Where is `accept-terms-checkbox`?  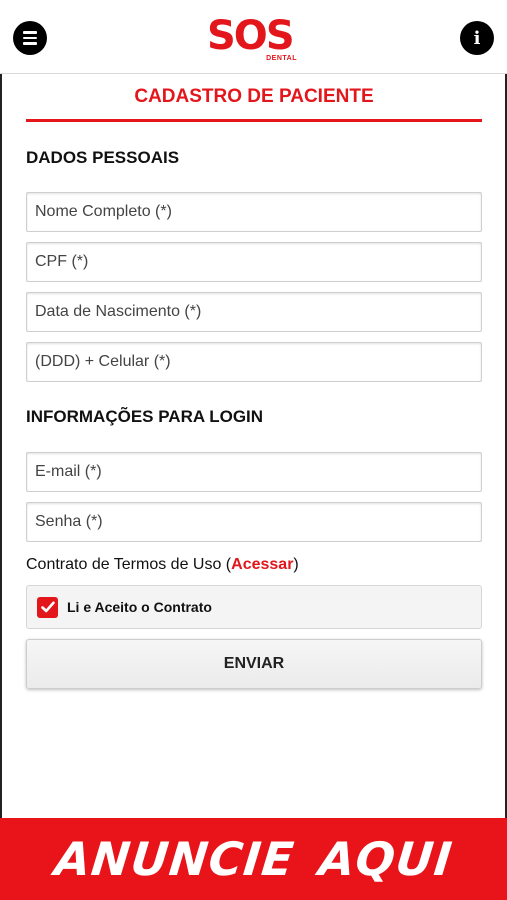 accept-terms-checkbox is located at coordinates (47, 607).